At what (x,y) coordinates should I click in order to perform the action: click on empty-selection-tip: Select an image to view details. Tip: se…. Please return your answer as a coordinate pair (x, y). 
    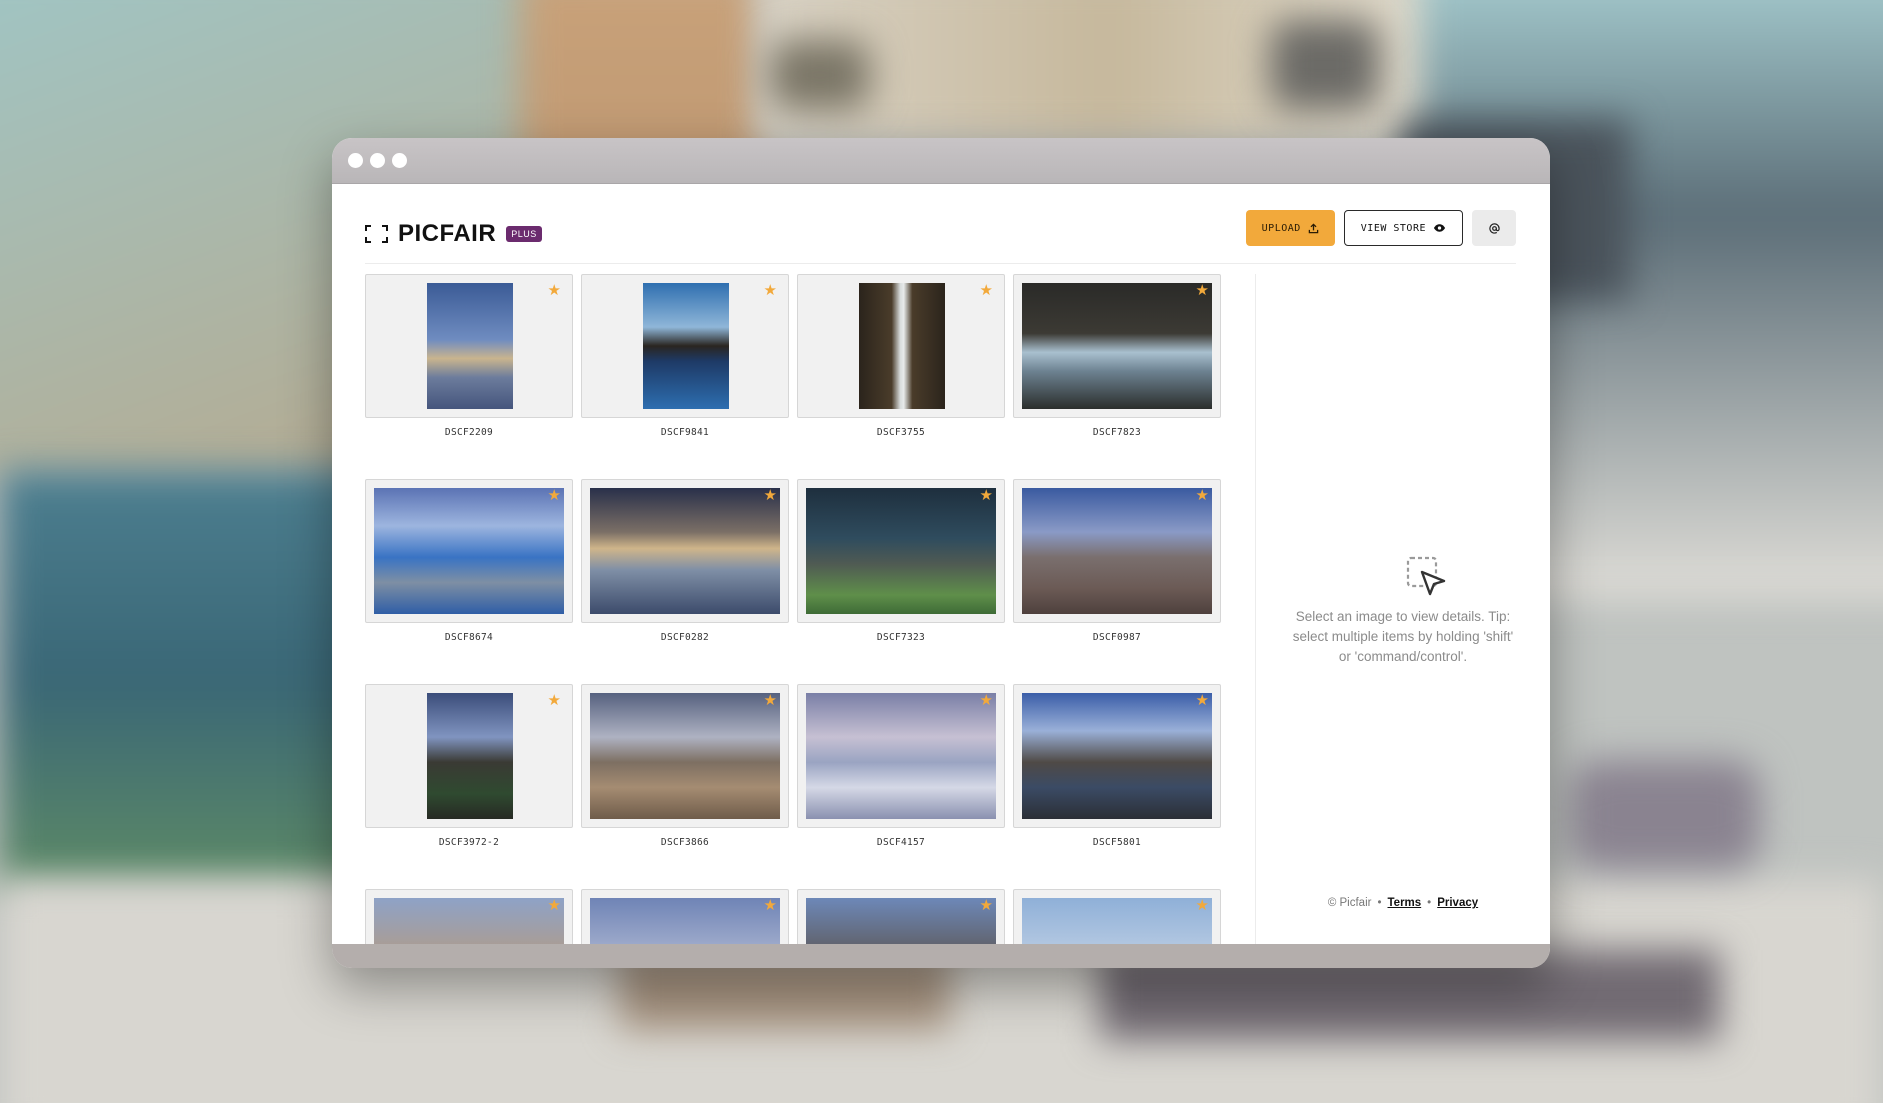
    Looking at the image, I should click on (1403, 636).